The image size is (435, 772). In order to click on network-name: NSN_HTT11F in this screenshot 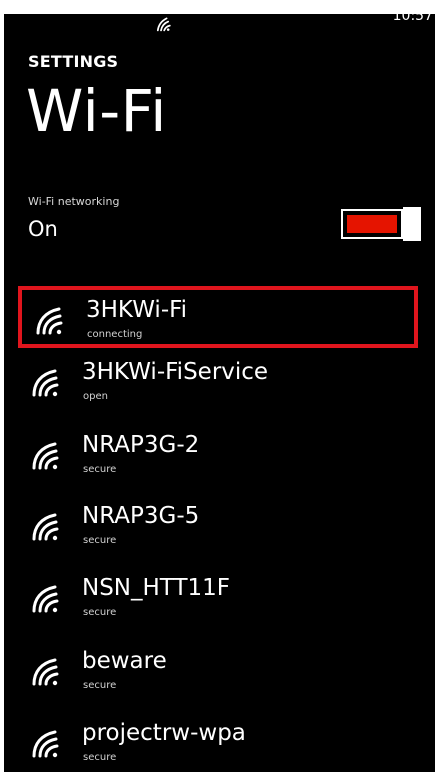, I will do `click(156, 588)`.